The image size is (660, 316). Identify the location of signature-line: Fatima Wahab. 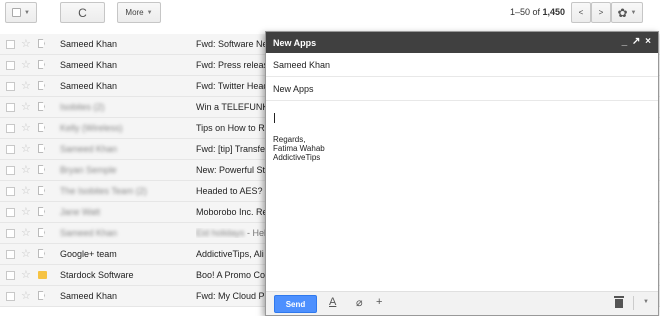
(299, 148).